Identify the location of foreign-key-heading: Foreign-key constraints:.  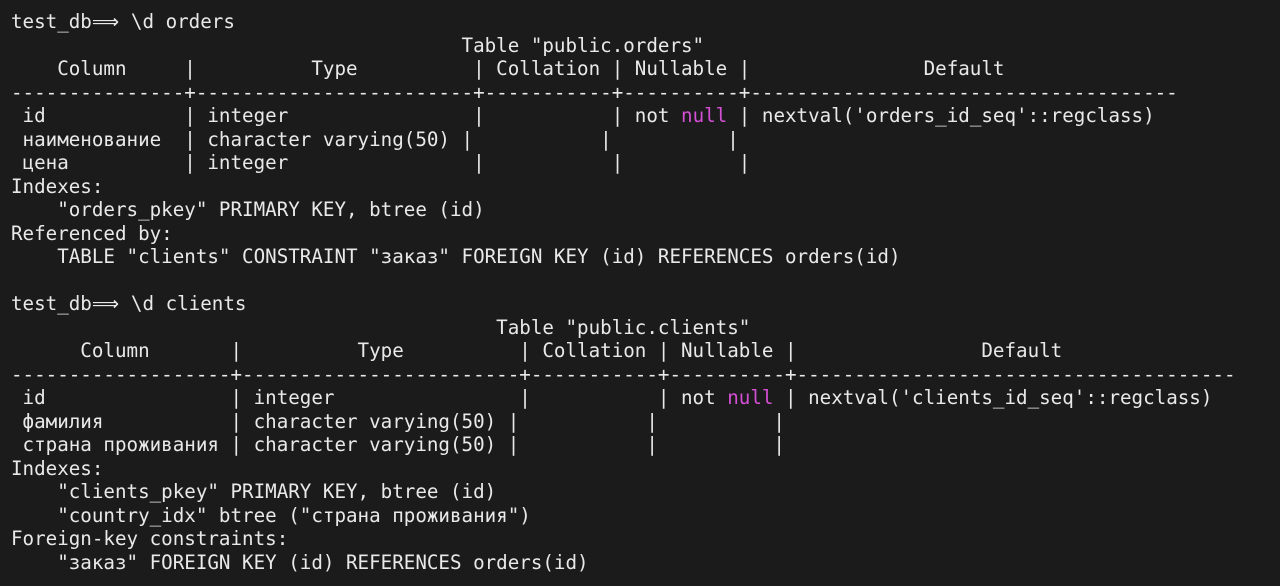
(150, 538).